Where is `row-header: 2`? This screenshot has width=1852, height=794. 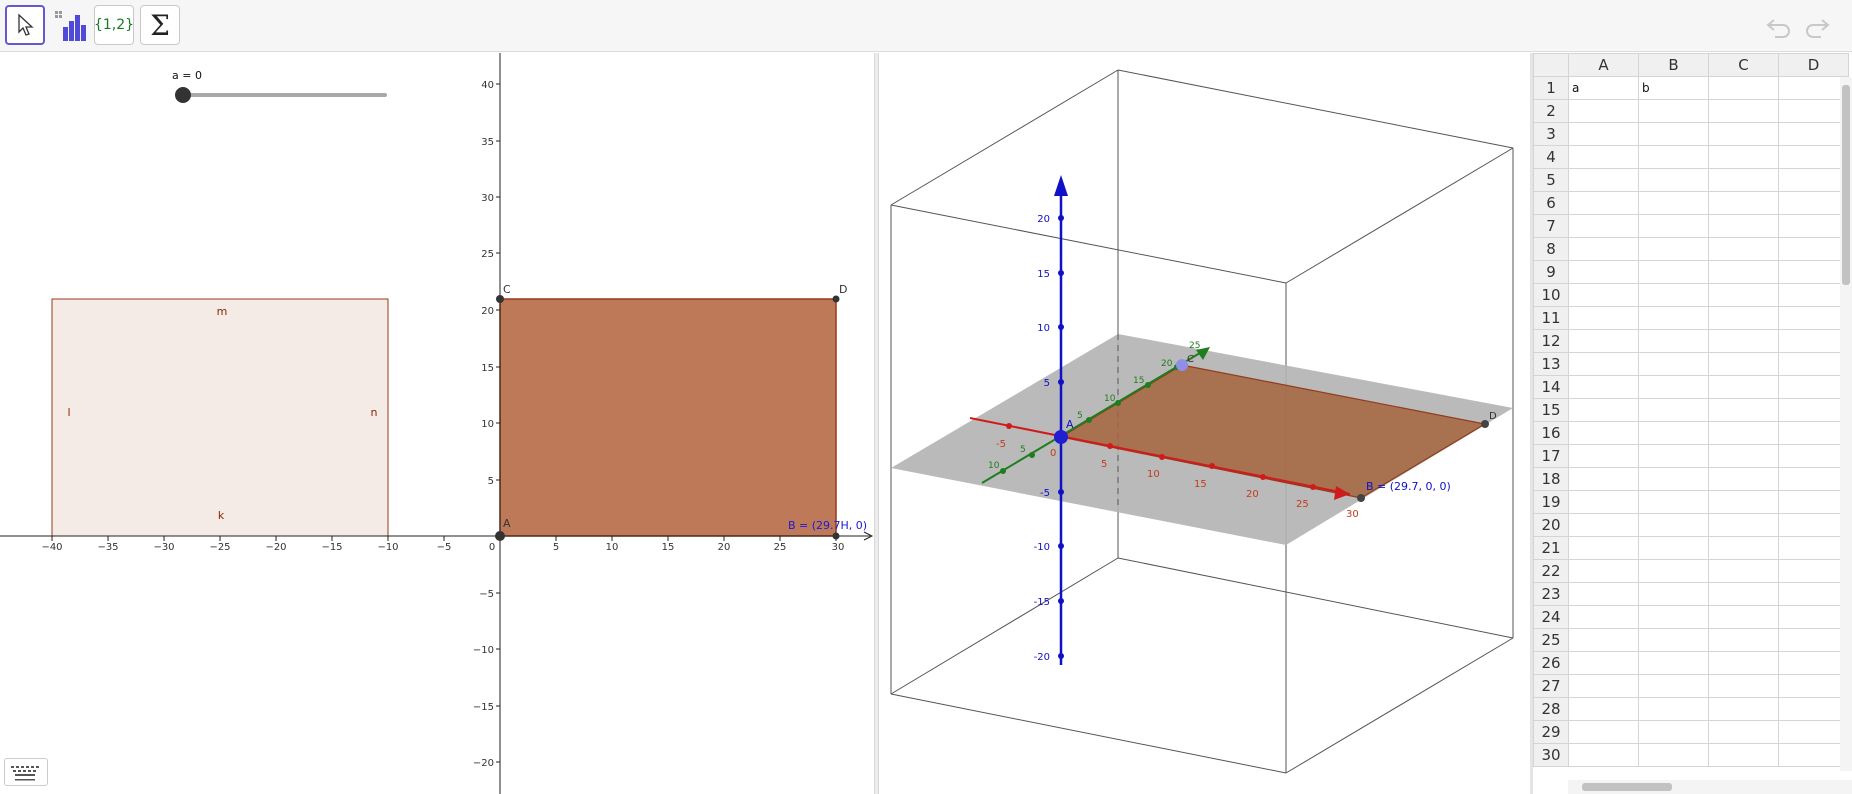 row-header: 2 is located at coordinates (1551, 111).